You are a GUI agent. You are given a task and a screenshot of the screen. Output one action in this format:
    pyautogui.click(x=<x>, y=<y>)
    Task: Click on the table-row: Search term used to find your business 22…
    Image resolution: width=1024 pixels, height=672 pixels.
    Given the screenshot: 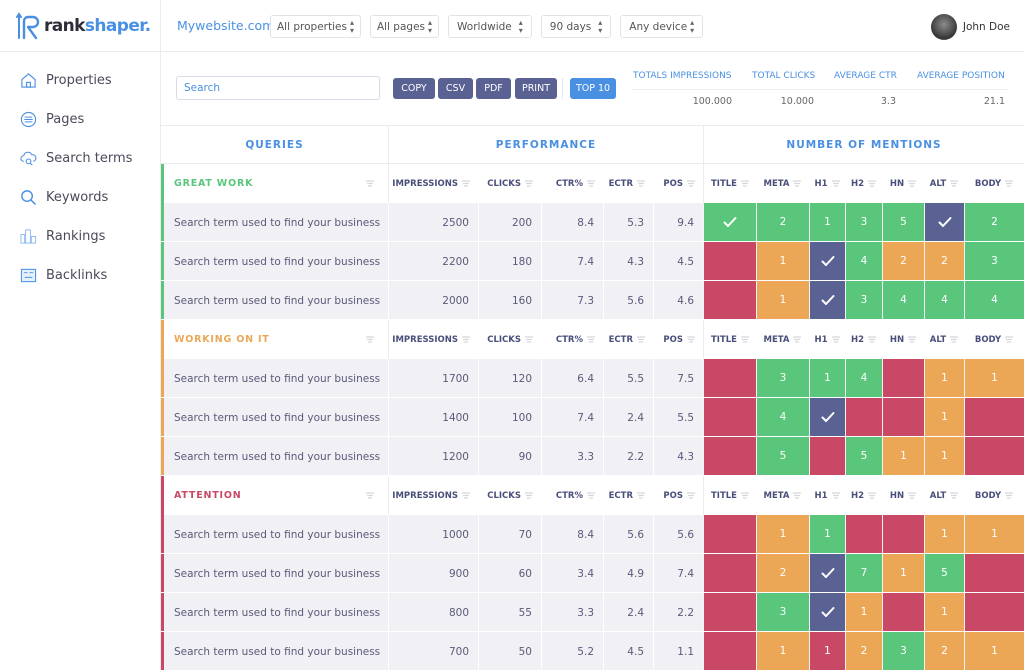 What is the action you would take?
    pyautogui.click(x=592, y=261)
    